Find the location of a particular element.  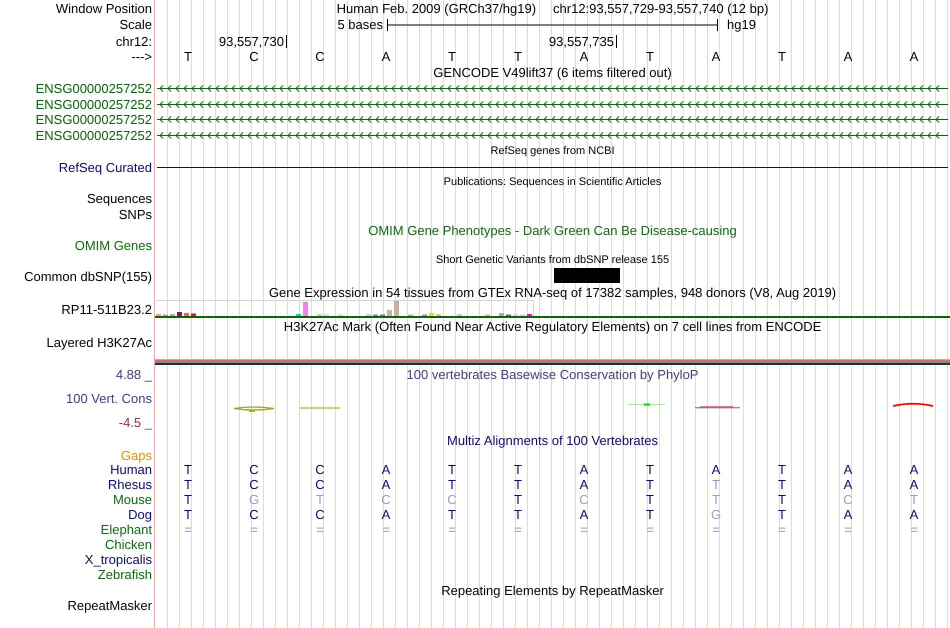

track-title: H3K27Ac Mark (Often Found Near Active Regulatory Elements) on 7 cell lines from ENCODE is located at coordinates (553, 326).